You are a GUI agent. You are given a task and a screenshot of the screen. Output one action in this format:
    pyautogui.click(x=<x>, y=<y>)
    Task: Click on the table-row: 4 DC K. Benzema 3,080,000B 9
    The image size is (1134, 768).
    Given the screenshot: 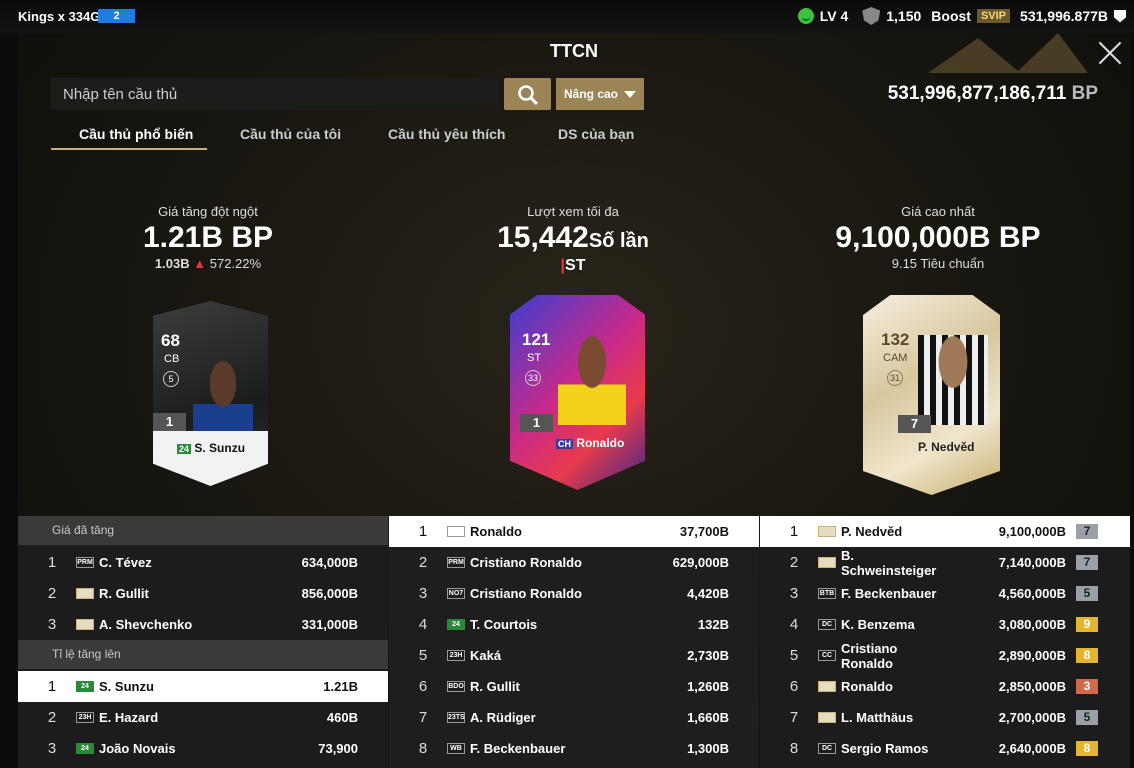 What is the action you would take?
    pyautogui.click(x=945, y=624)
    